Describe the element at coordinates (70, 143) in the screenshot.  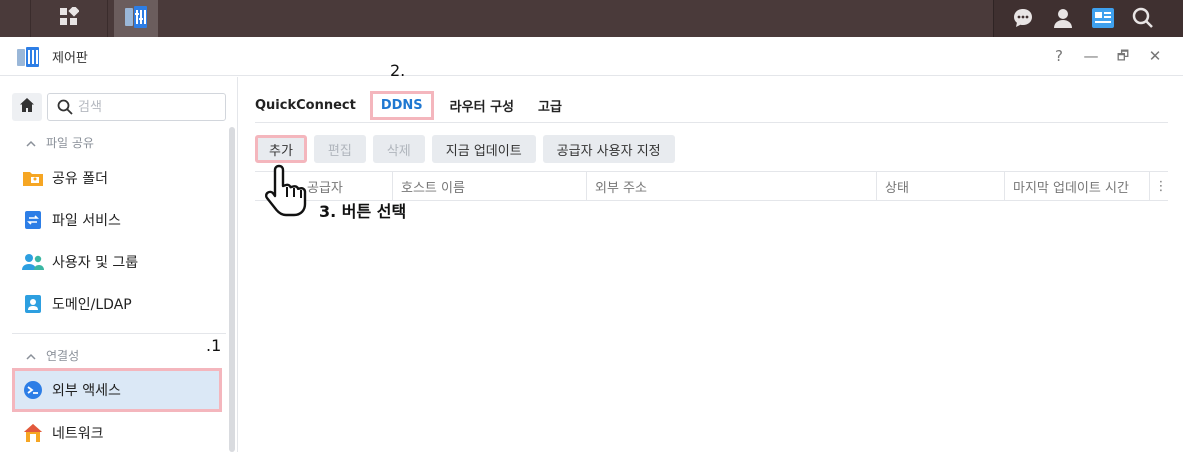
I see `section-label: 파일 공유` at that location.